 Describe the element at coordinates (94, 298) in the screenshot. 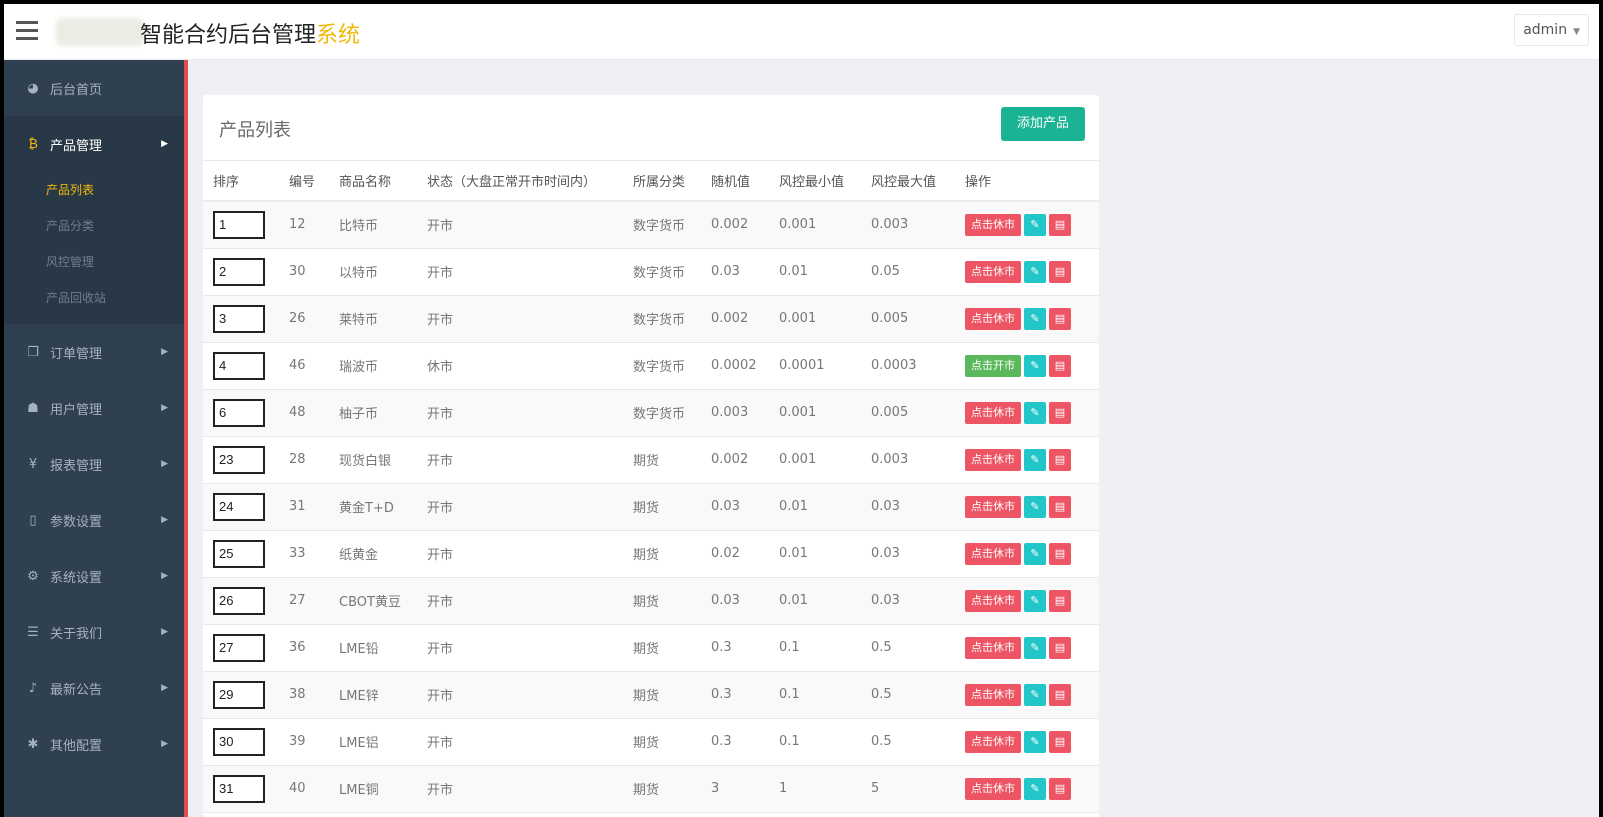

I see `sidebar-subitem: 产品回收站` at that location.